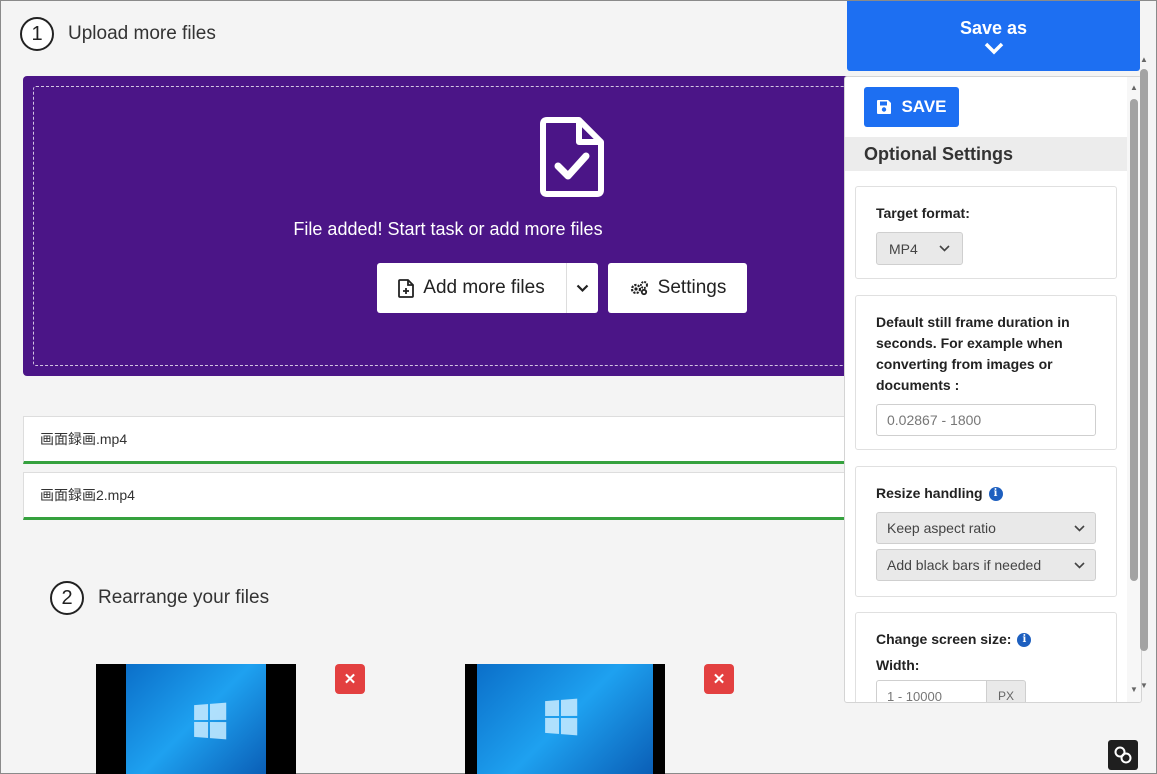 The width and height of the screenshot is (1157, 774). I want to click on width-unit: PX, so click(1006, 691).